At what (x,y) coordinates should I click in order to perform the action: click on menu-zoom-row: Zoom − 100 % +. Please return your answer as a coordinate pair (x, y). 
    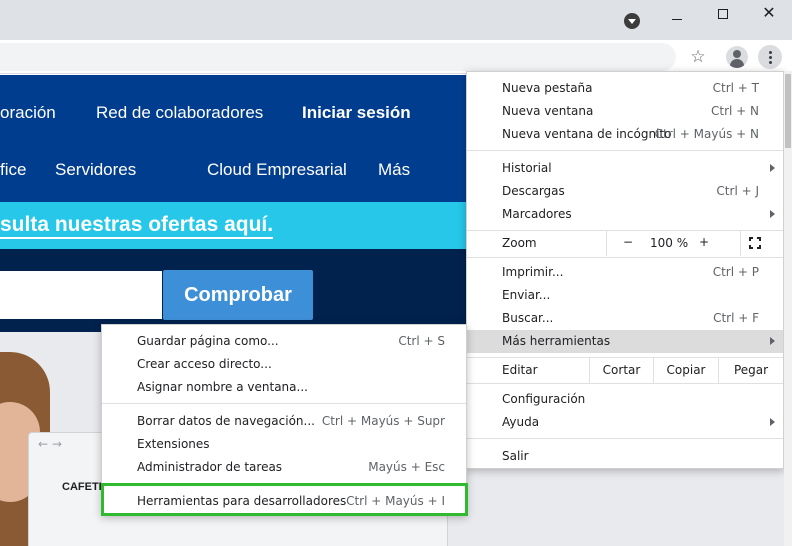
    Looking at the image, I should click on (625, 243).